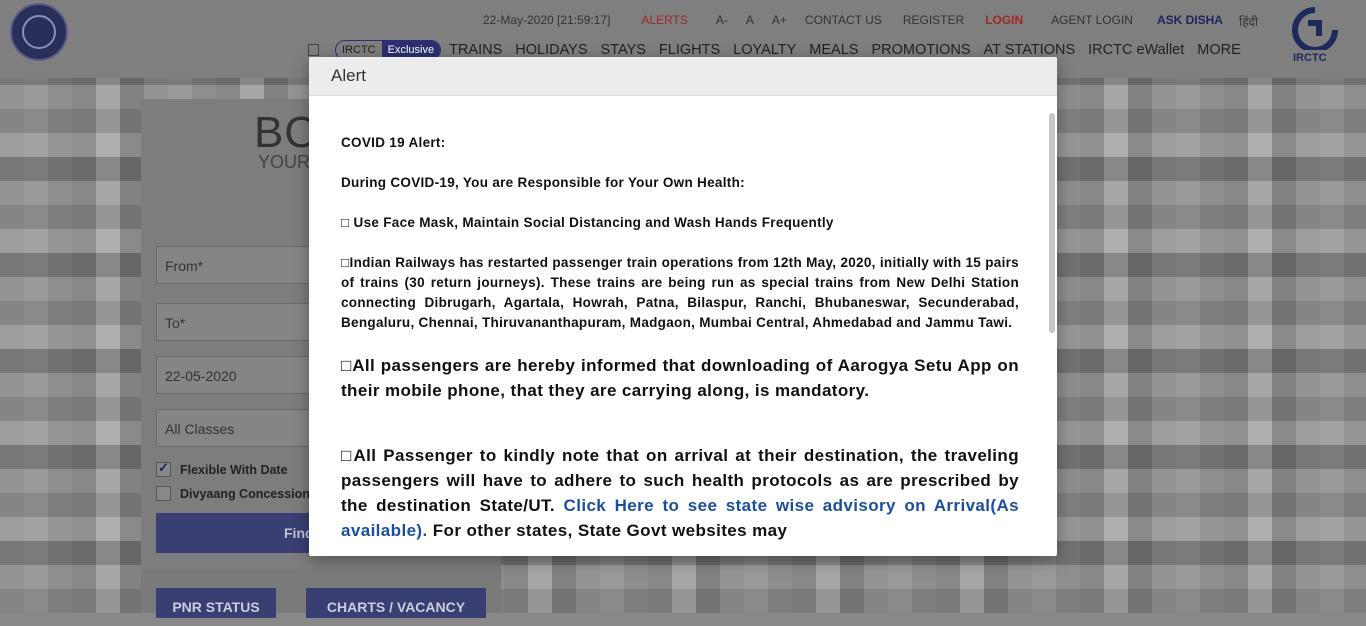 The image size is (1366, 626). I want to click on nav-meals: MEALS, so click(833, 50).